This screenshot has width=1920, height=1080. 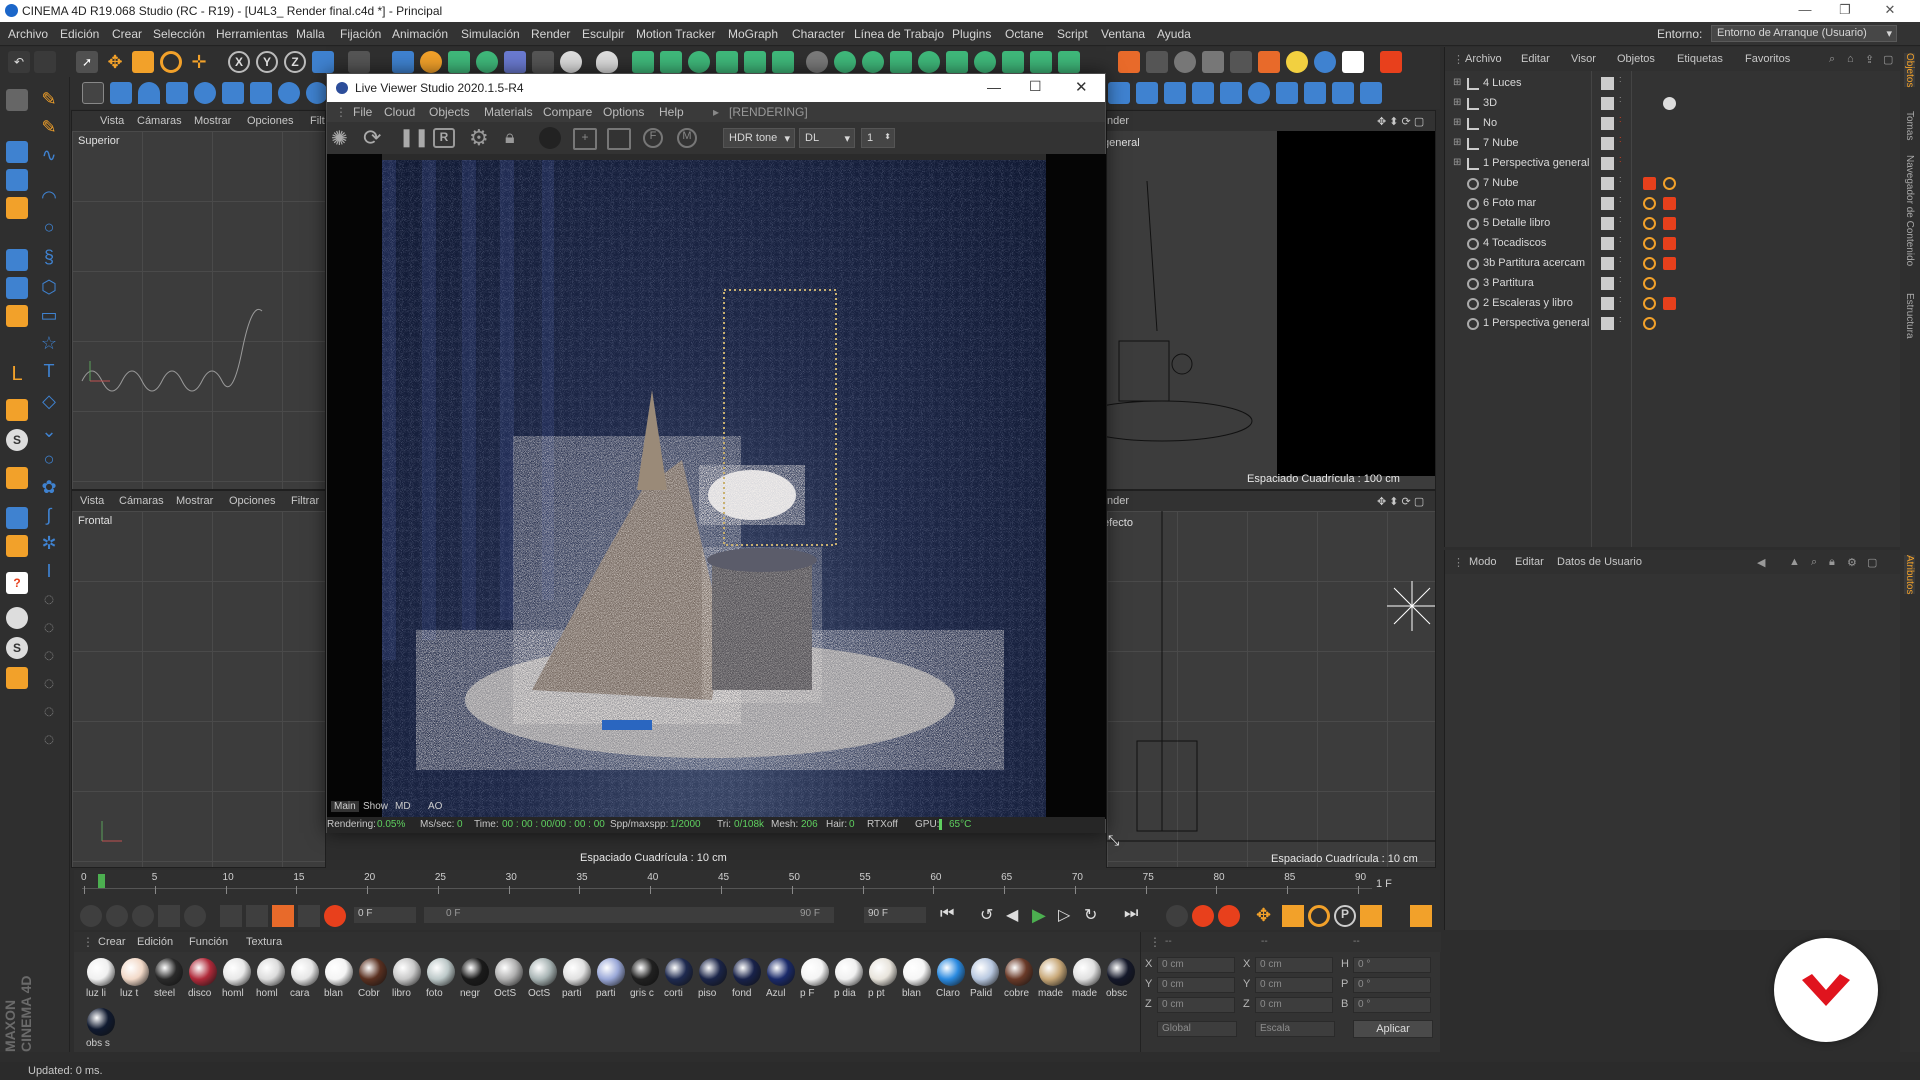 What do you see at coordinates (360, 34) in the screenshot?
I see `menu-fijacion: Fijación` at bounding box center [360, 34].